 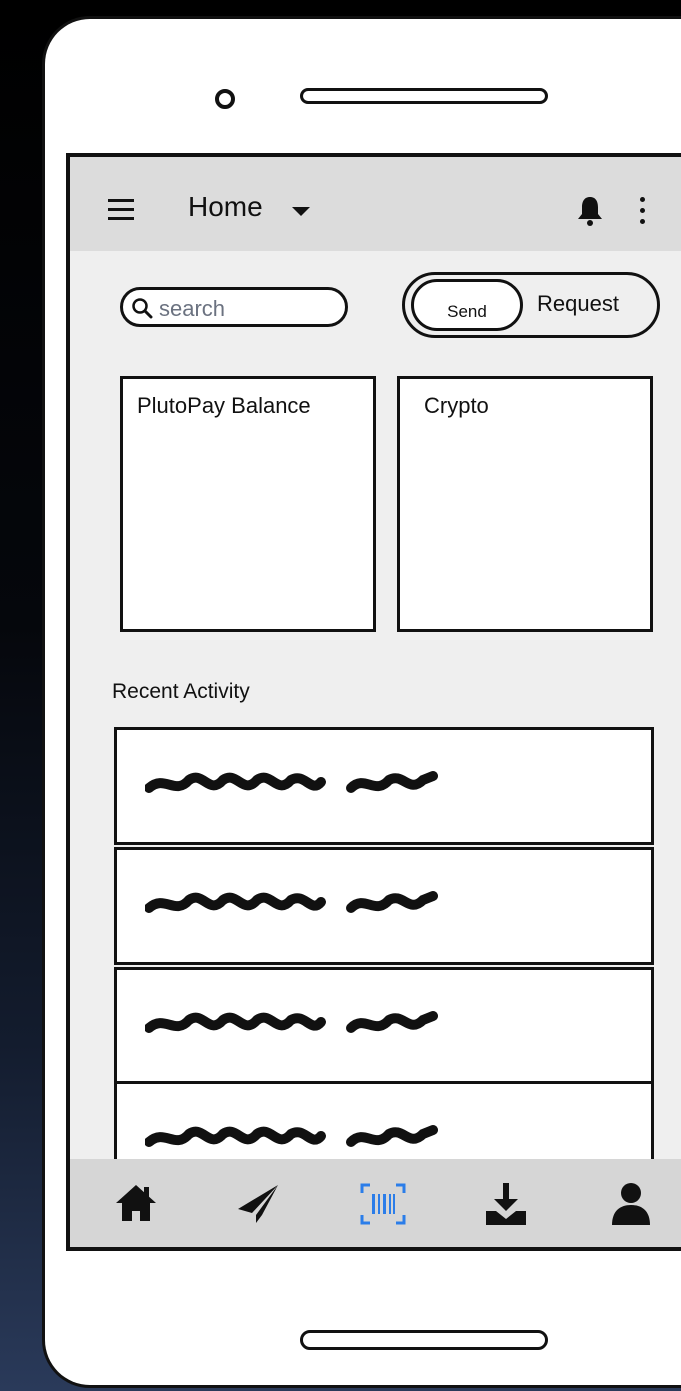 What do you see at coordinates (142, 308) in the screenshot?
I see `search-icon` at bounding box center [142, 308].